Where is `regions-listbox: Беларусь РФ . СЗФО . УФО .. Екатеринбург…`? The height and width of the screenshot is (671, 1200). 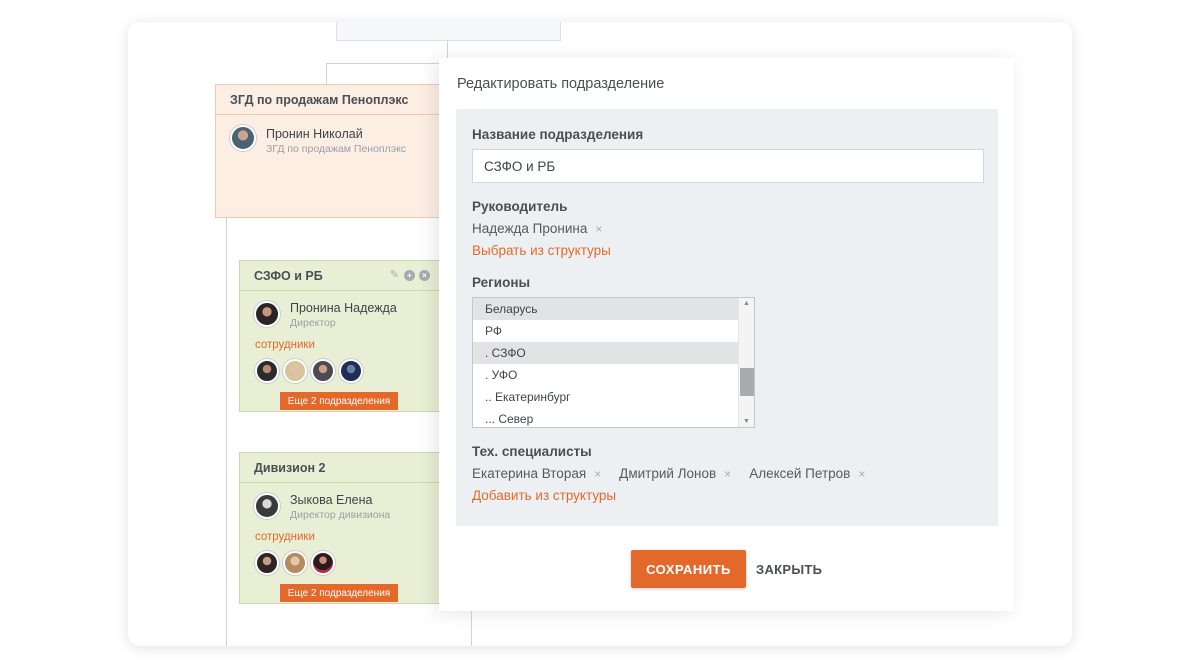 regions-listbox: Беларусь РФ . СЗФО . УФО .. Екатеринбург… is located at coordinates (613, 362).